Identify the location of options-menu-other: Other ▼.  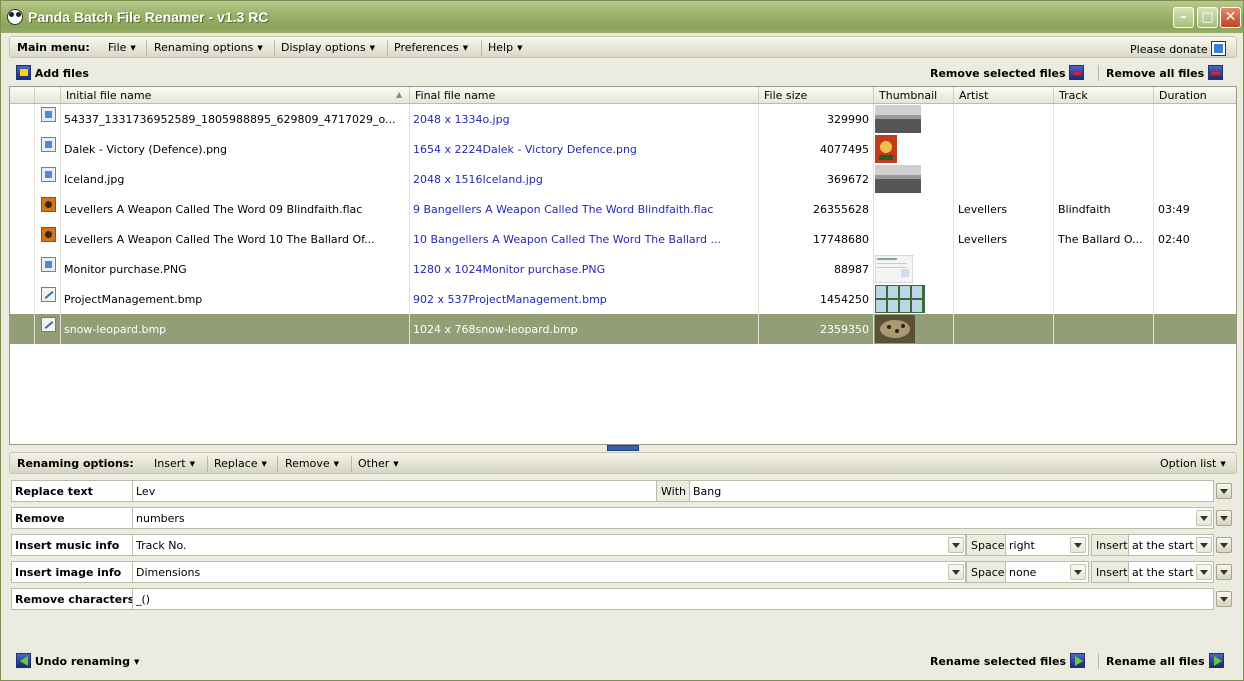
(378, 463).